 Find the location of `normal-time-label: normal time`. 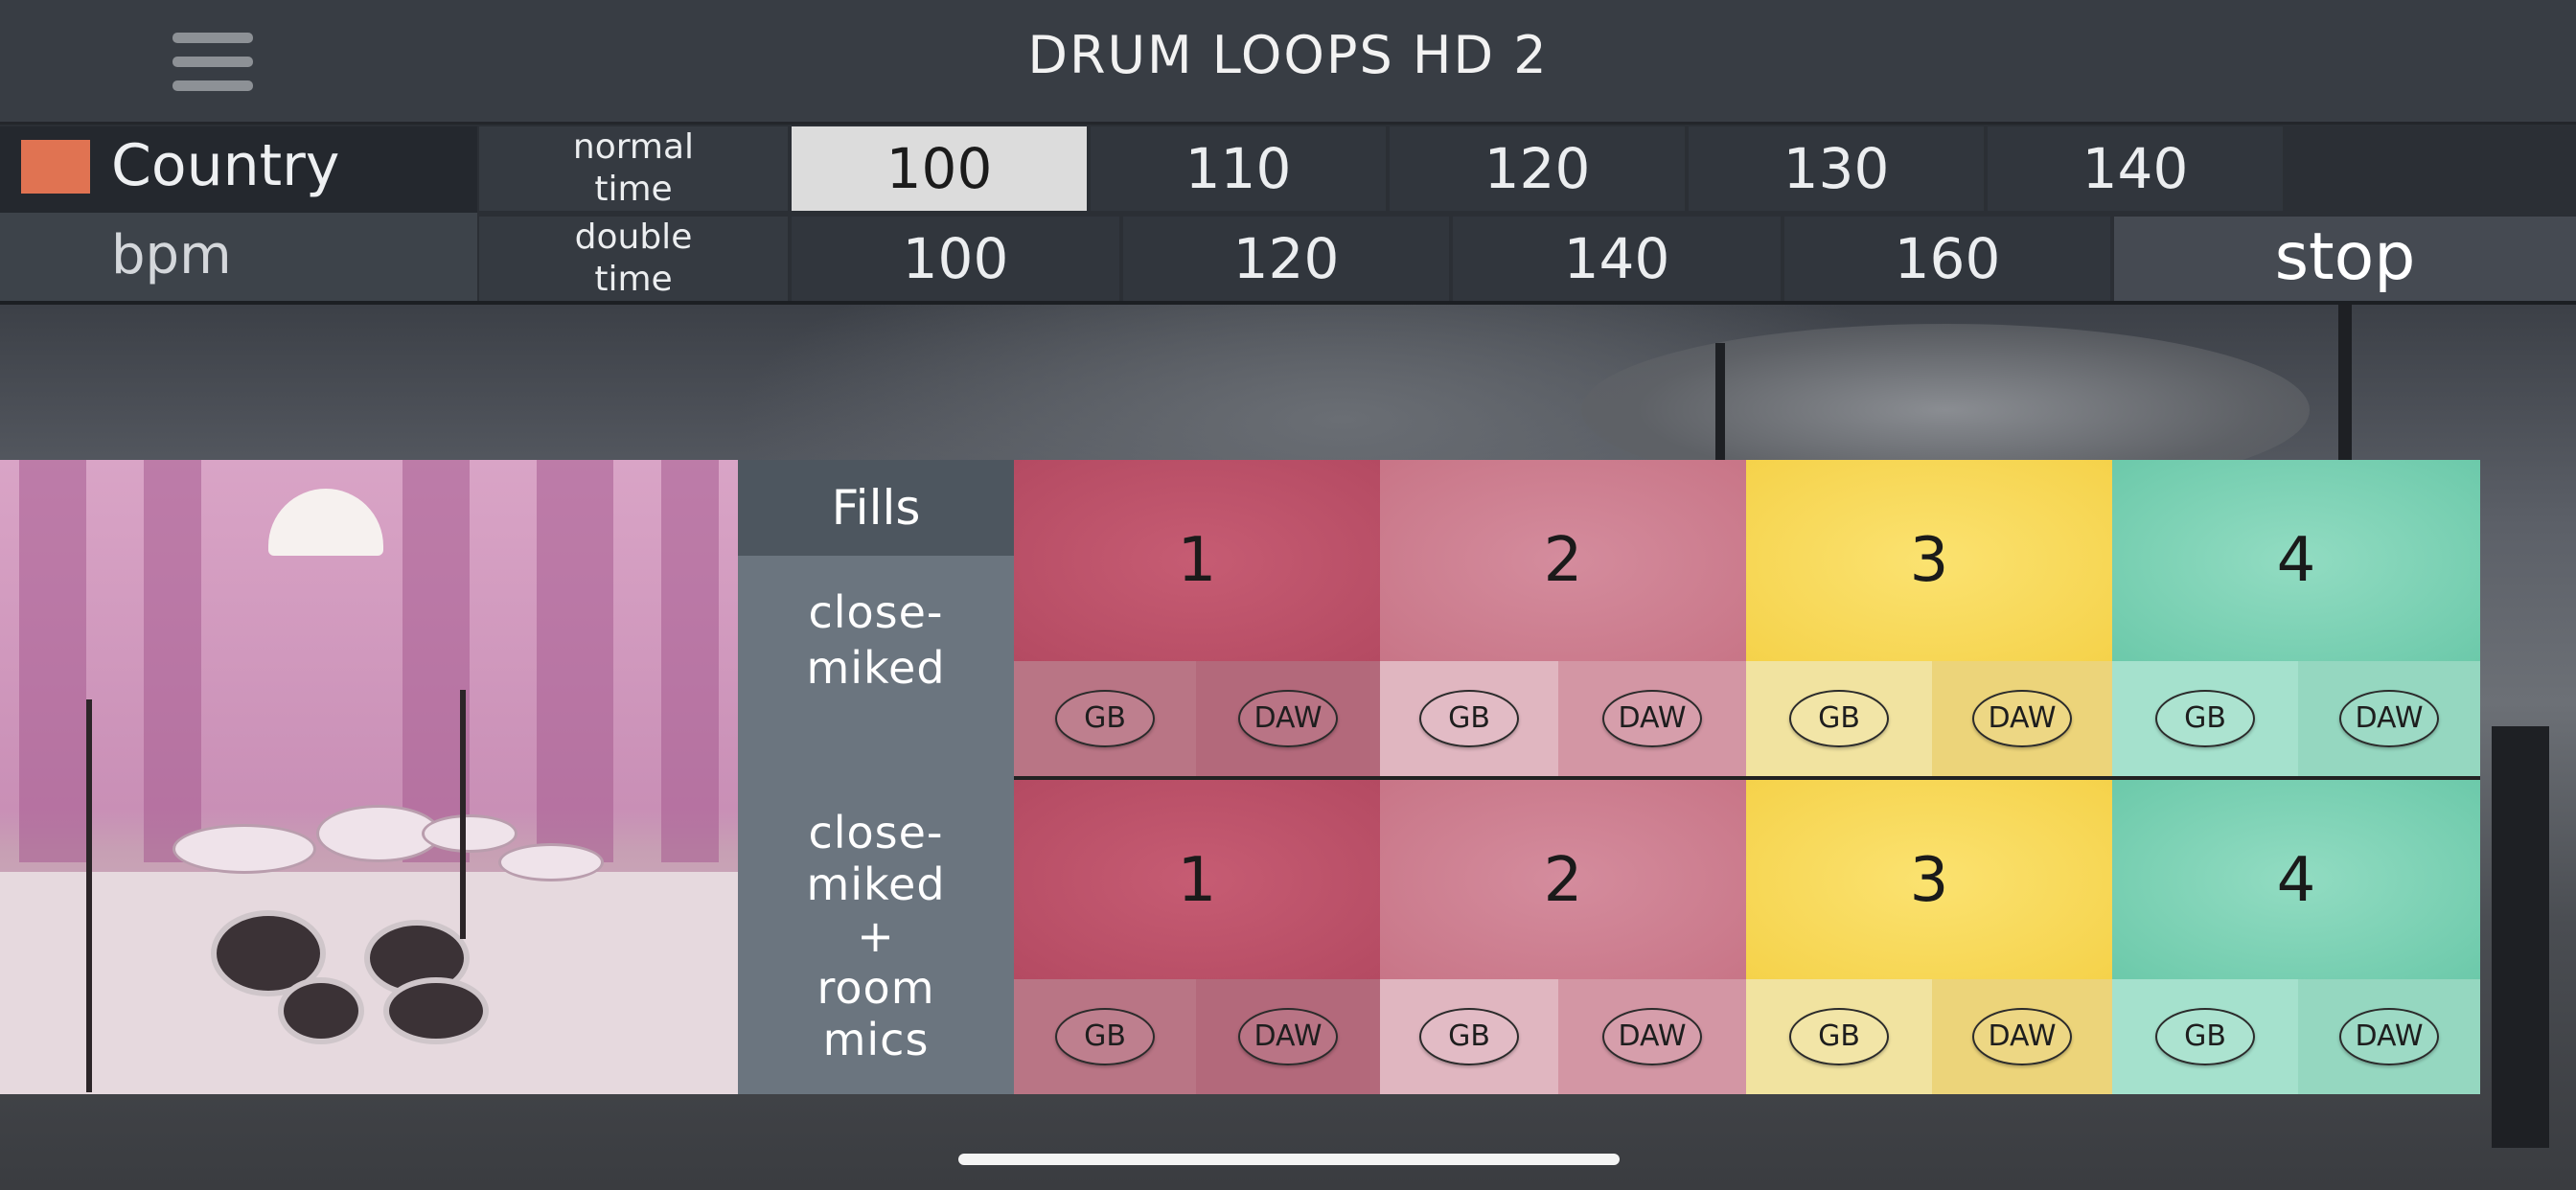

normal-time-label: normal time is located at coordinates (633, 168).